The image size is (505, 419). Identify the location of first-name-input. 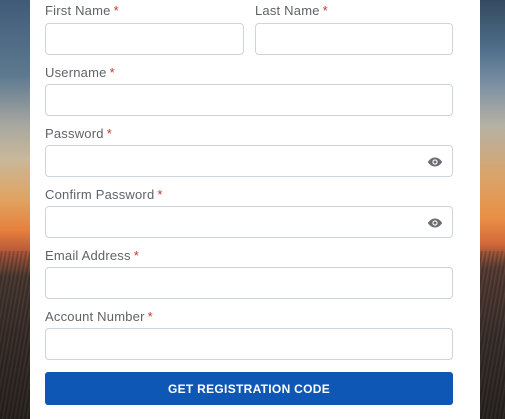
(144, 39).